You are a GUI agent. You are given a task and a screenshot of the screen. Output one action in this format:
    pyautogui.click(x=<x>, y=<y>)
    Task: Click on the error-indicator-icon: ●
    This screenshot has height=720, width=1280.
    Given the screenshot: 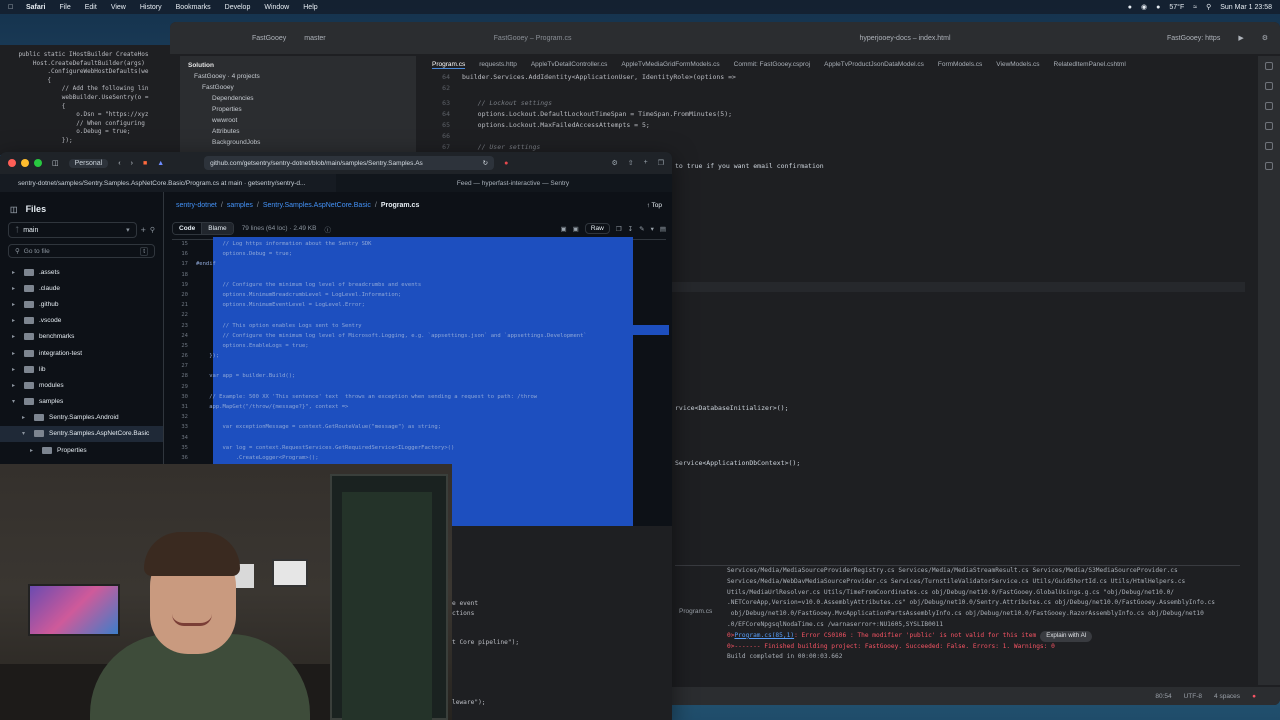 What is the action you would take?
    pyautogui.click(x=1254, y=696)
    